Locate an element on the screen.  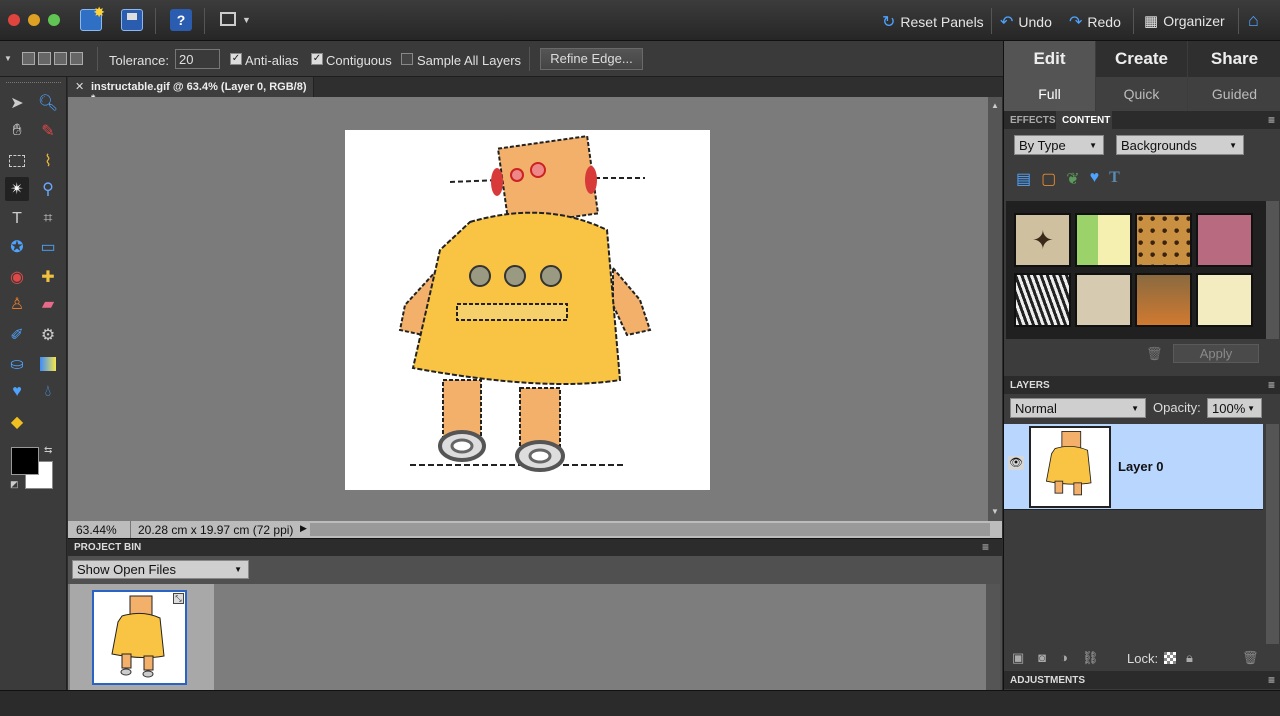
move-tool-icon: ➤ is located at coordinates (17, 103).